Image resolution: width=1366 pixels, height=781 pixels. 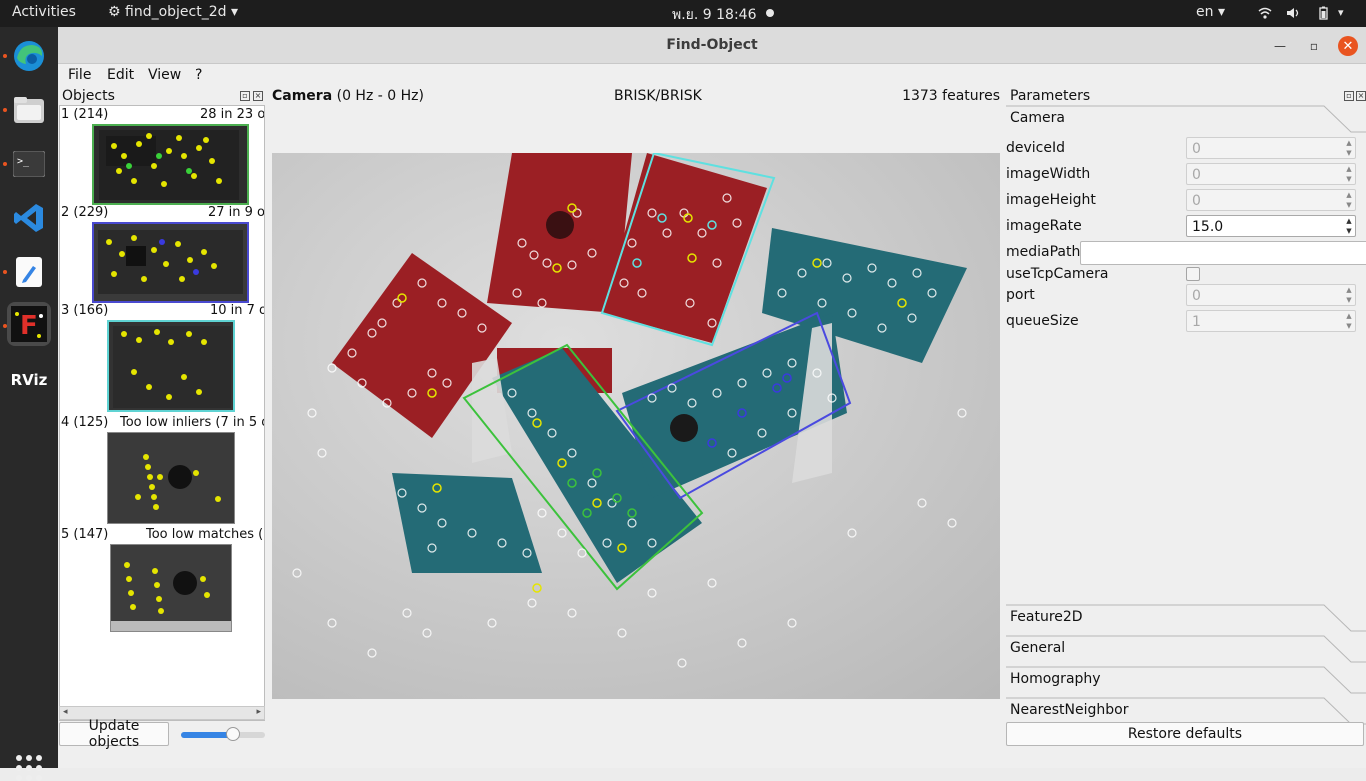 What do you see at coordinates (236, 212) in the screenshot?
I see `object-status: 27 in 9 o` at bounding box center [236, 212].